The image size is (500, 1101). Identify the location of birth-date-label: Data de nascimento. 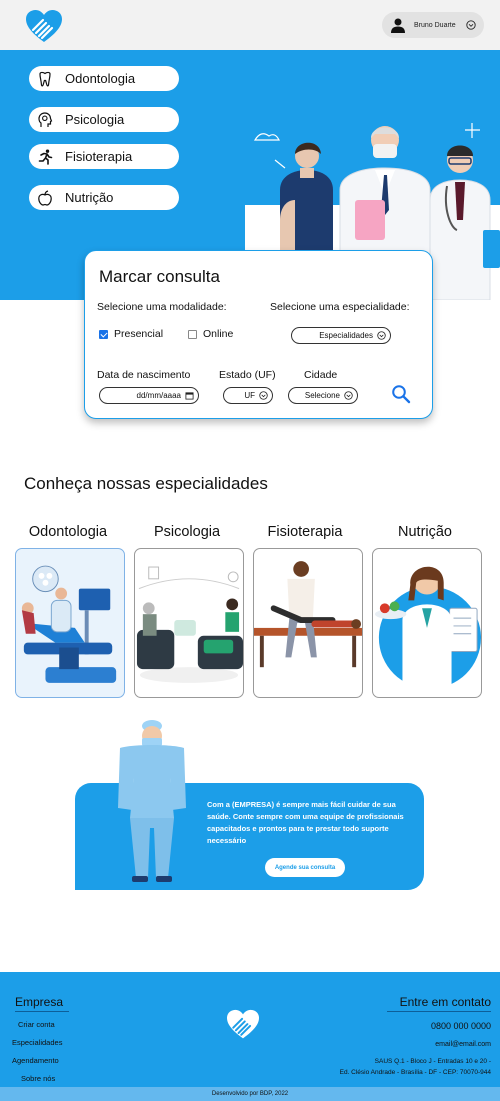
(144, 375).